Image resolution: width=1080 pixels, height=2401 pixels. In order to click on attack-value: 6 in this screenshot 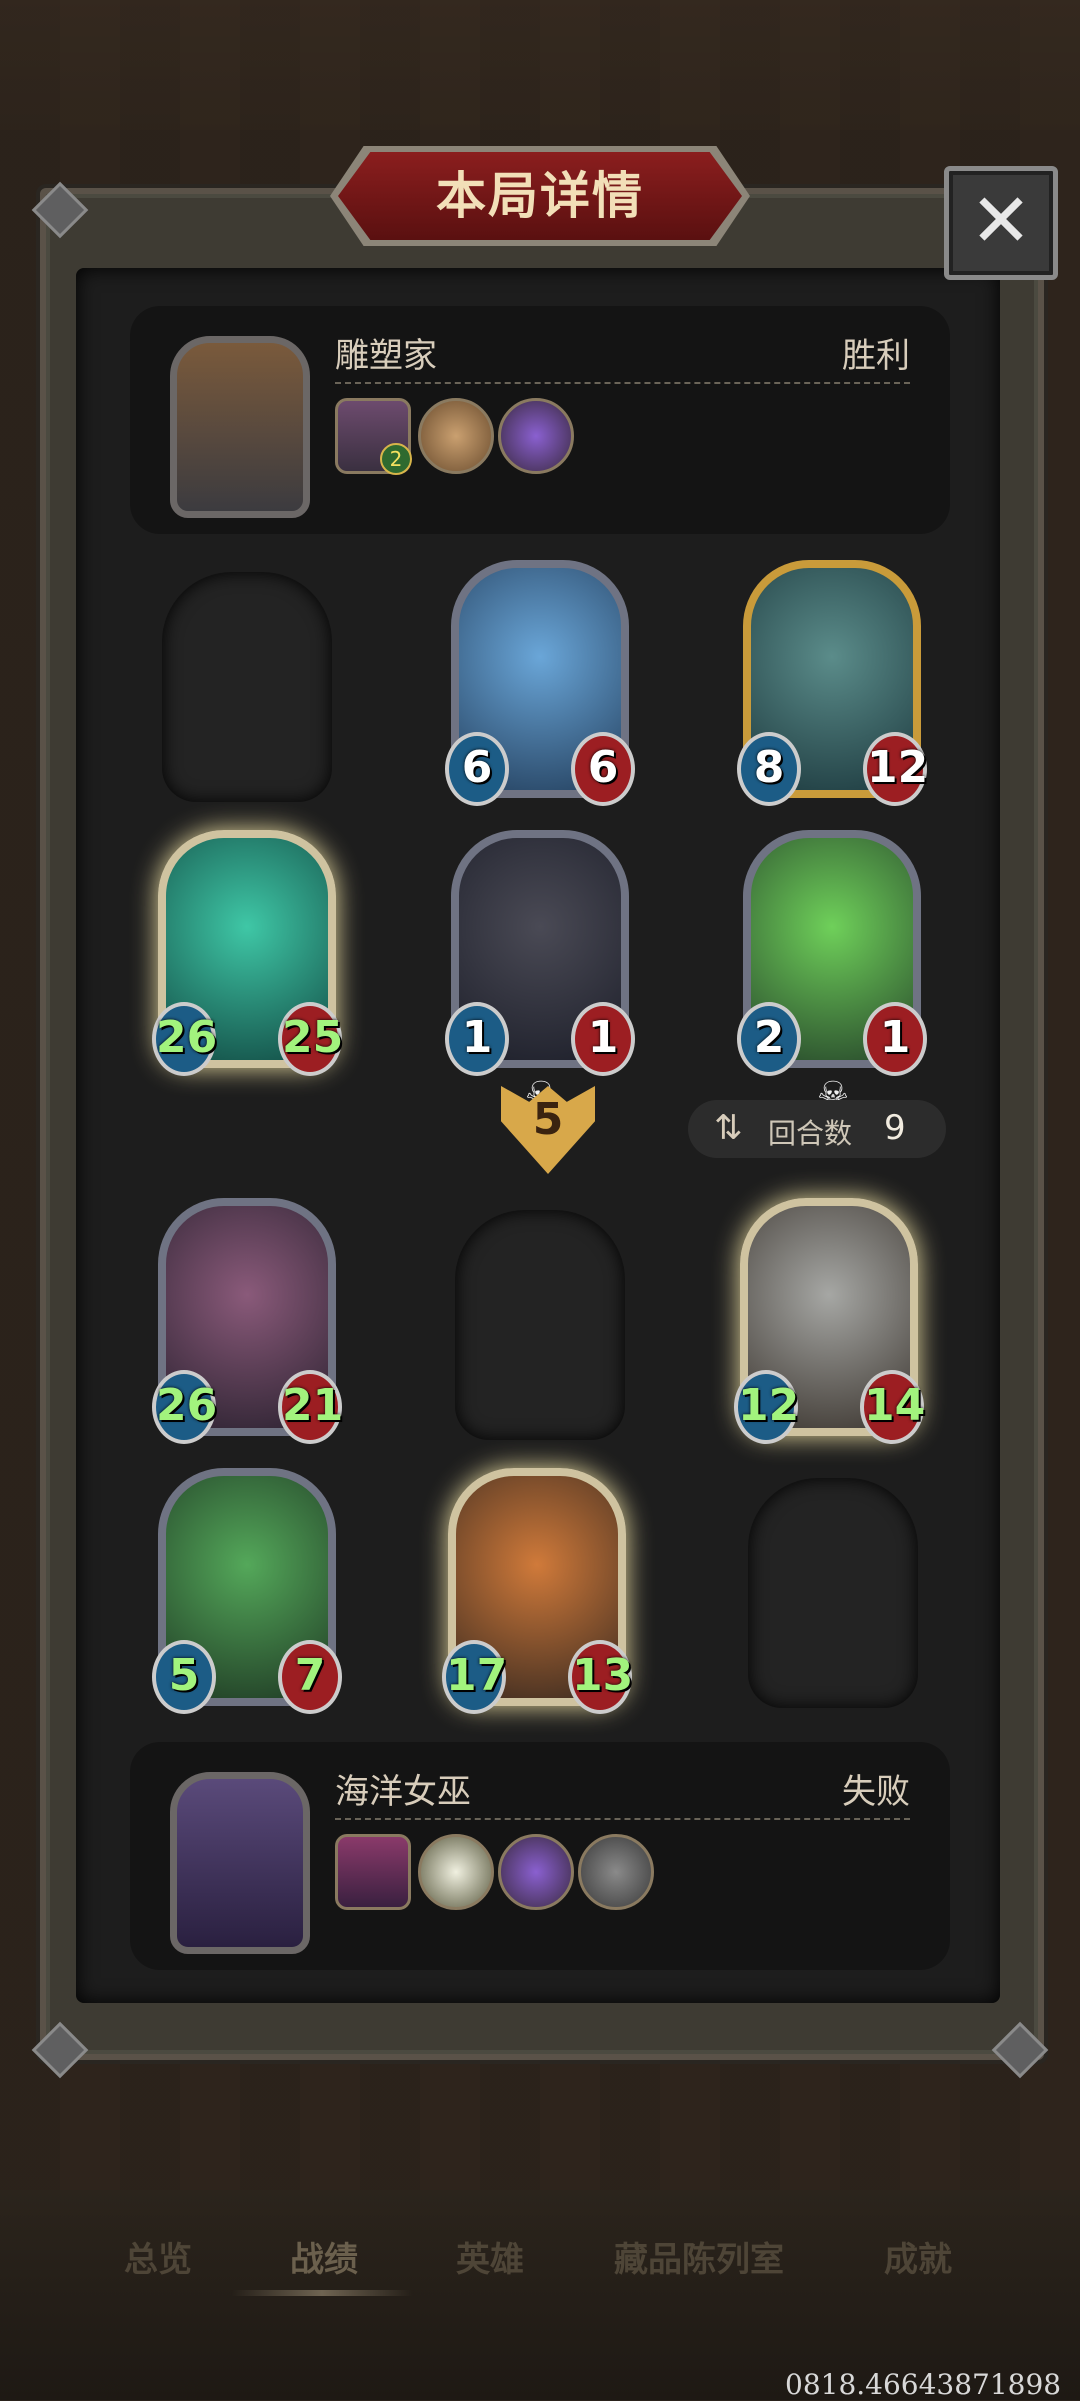, I will do `click(477, 769)`.